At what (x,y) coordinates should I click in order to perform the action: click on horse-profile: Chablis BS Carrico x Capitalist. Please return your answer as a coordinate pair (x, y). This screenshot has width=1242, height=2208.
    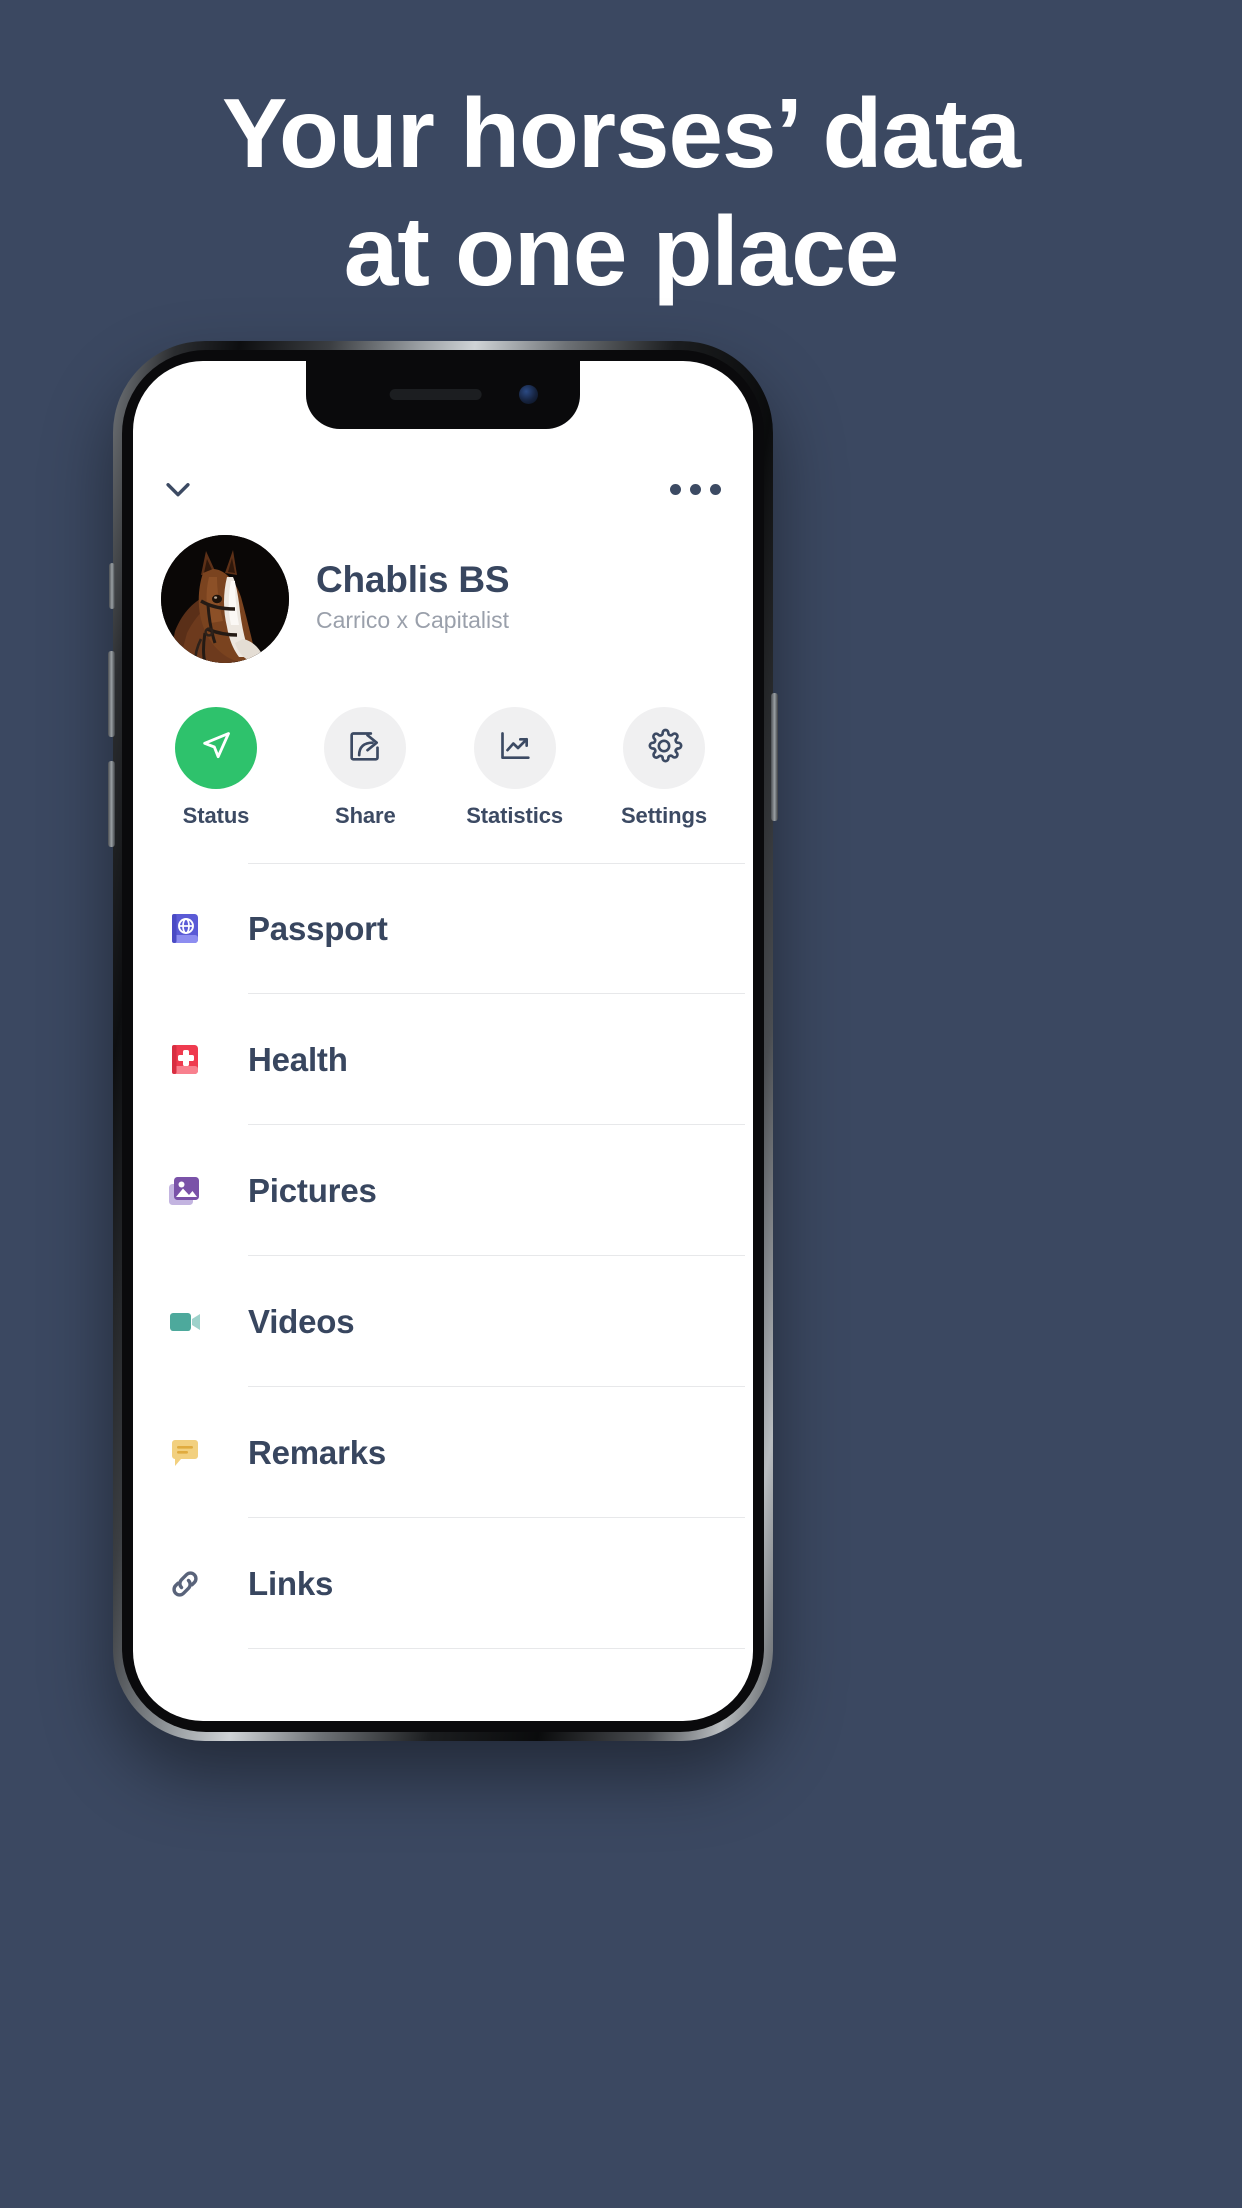
    Looking at the image, I should click on (443, 599).